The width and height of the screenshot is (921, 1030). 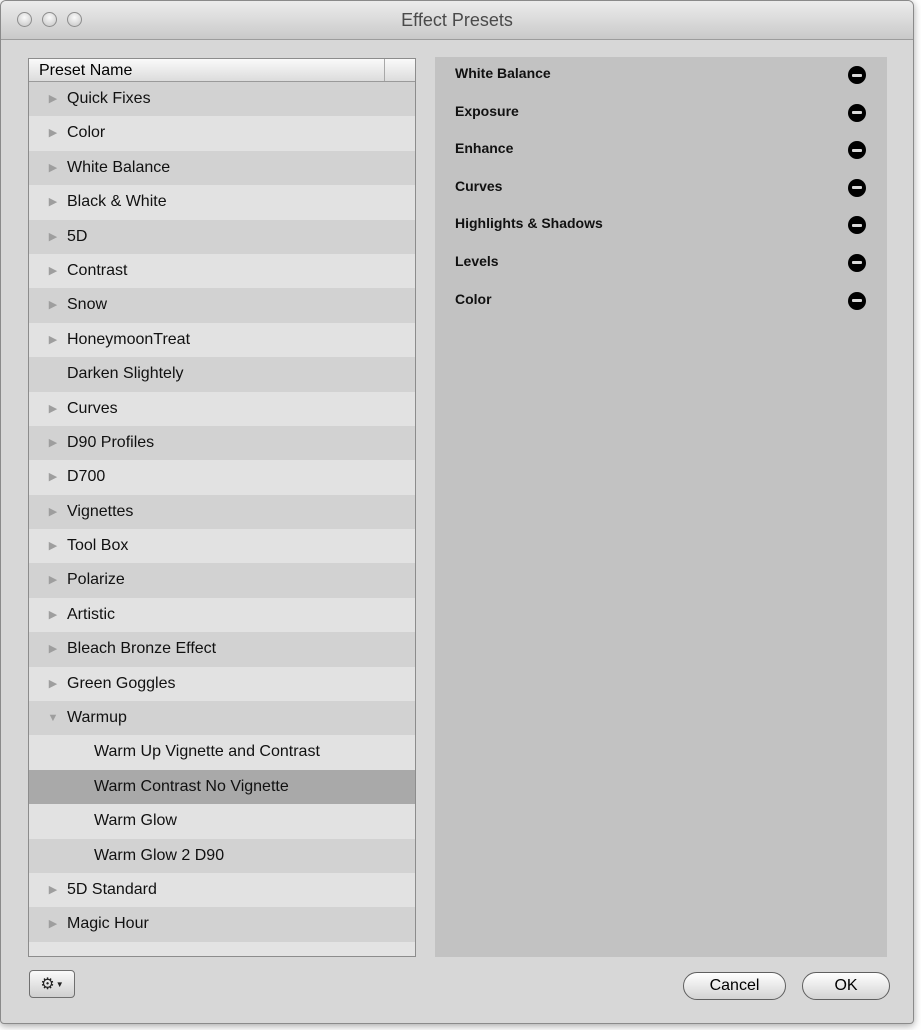 What do you see at coordinates (135, 821) in the screenshot?
I see `preset-label: Warm Glow` at bounding box center [135, 821].